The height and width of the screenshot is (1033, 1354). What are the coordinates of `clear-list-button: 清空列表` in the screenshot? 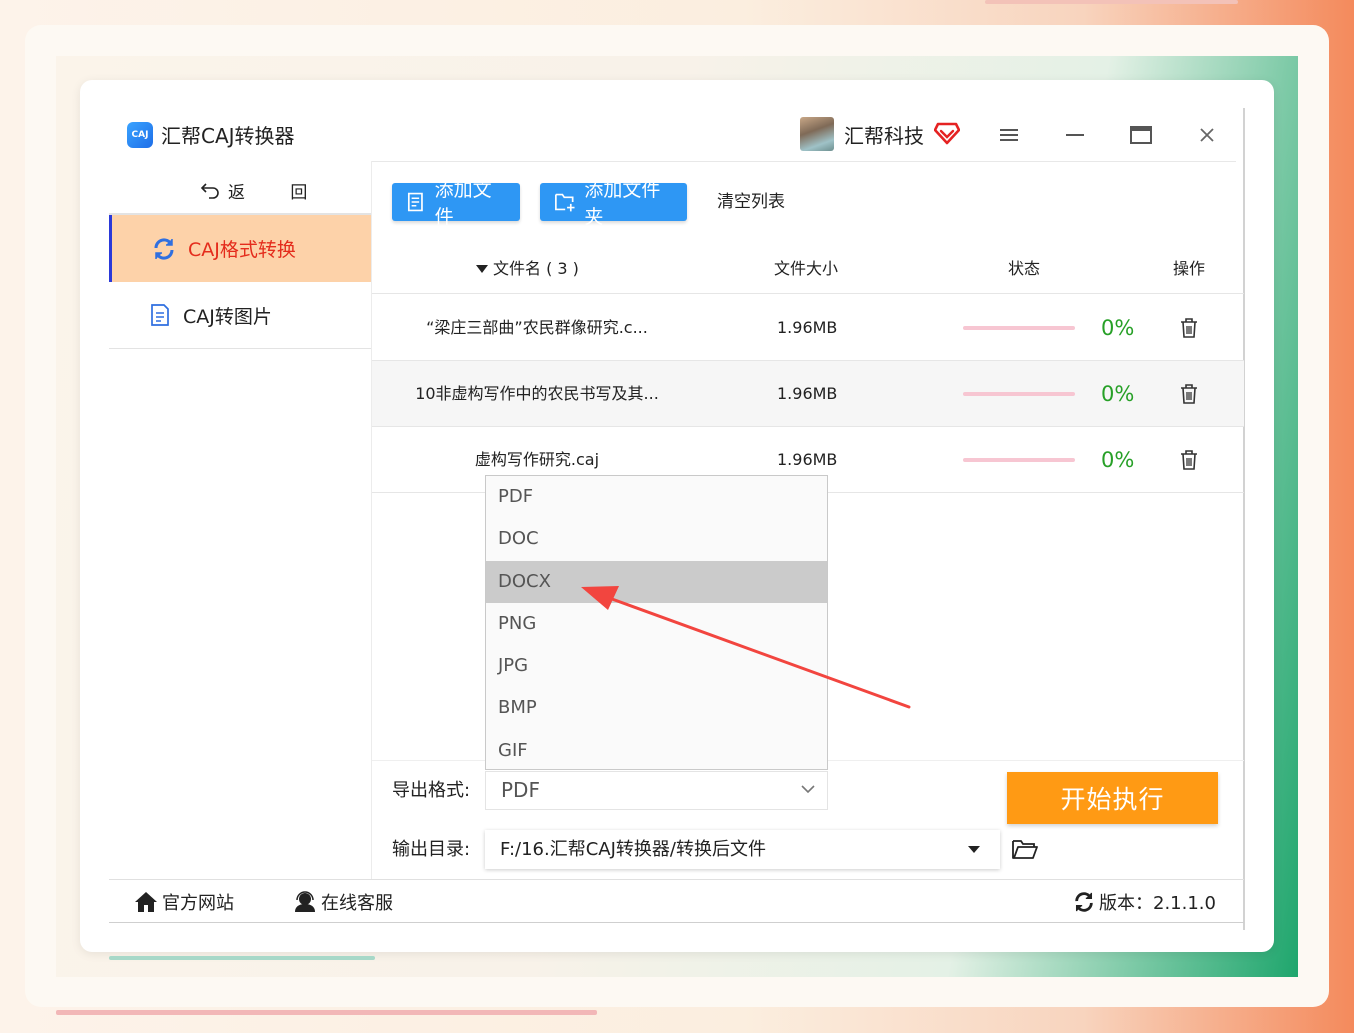 It's located at (751, 202).